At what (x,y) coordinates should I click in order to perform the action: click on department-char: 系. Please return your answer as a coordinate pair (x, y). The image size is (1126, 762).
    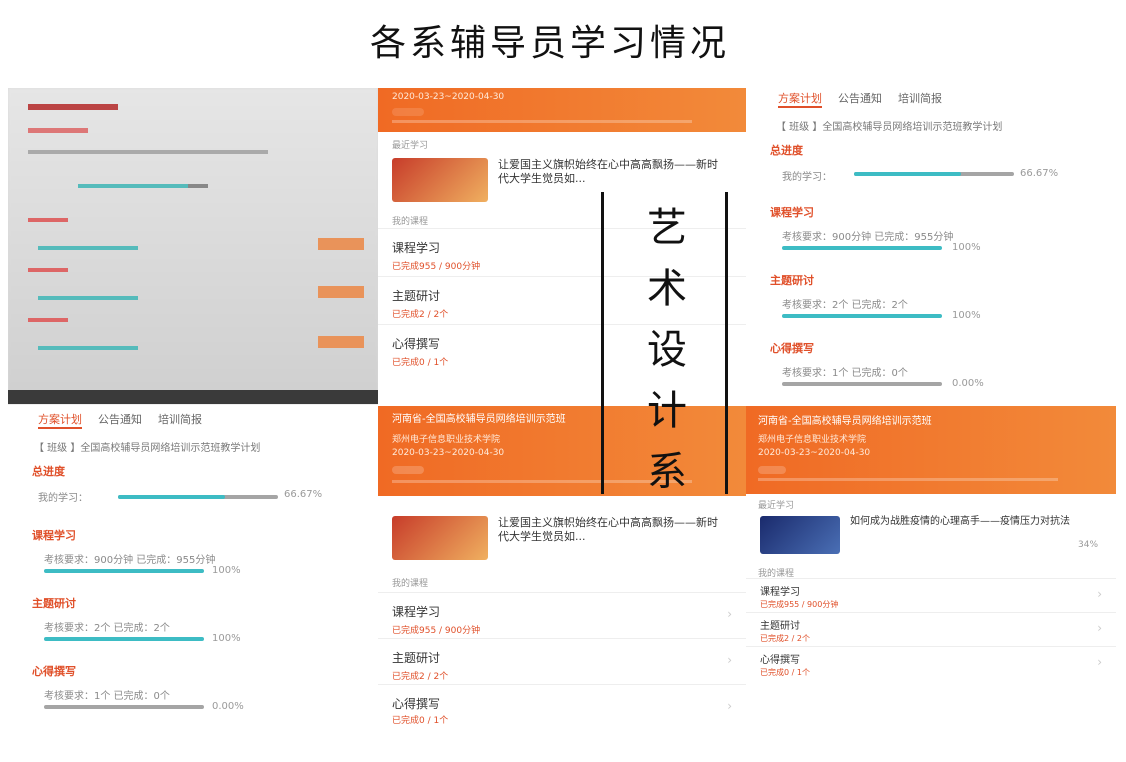
    Looking at the image, I should click on (667, 472).